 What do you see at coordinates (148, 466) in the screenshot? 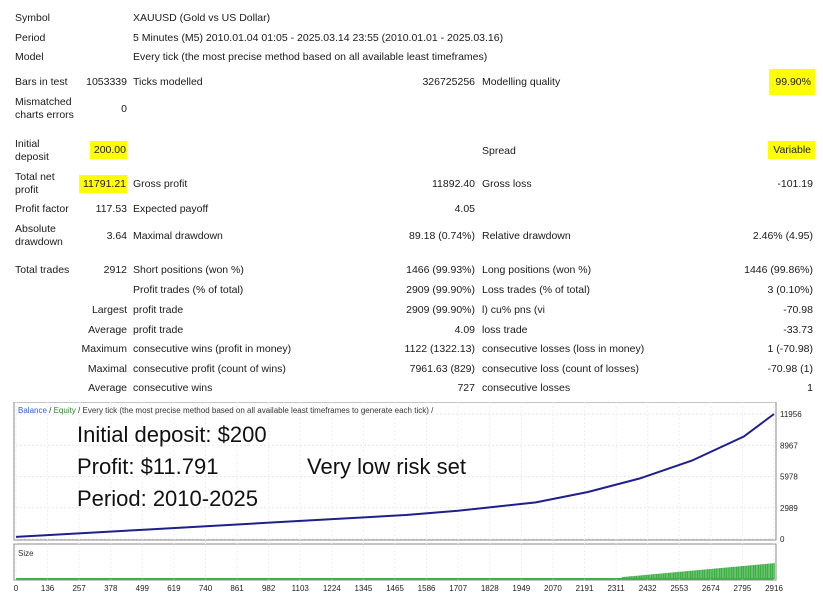
I see `overlay-profit: Profit: $11.791` at bounding box center [148, 466].